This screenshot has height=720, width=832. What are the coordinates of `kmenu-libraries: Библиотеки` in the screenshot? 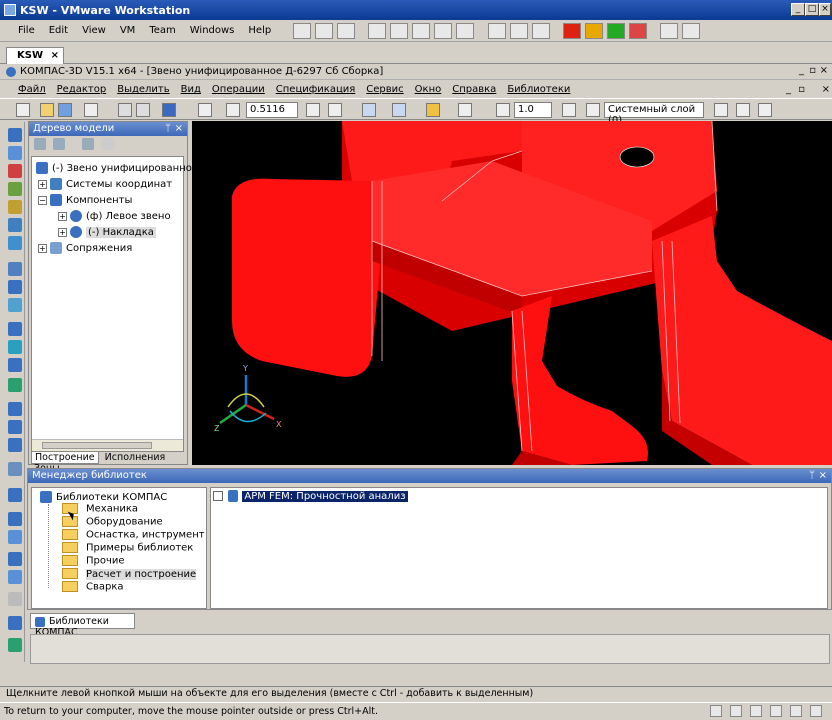 It's located at (538, 89).